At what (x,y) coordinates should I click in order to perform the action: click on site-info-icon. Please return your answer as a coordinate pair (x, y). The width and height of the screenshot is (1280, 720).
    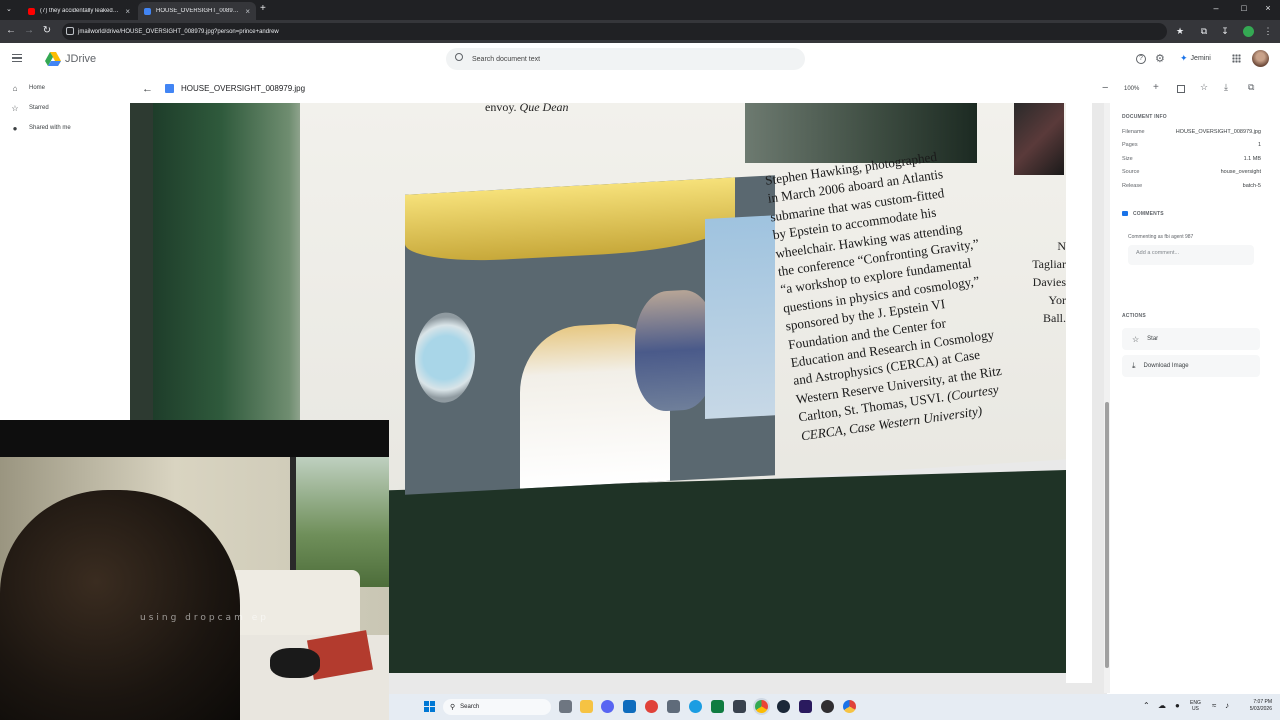
    Looking at the image, I should click on (70, 31).